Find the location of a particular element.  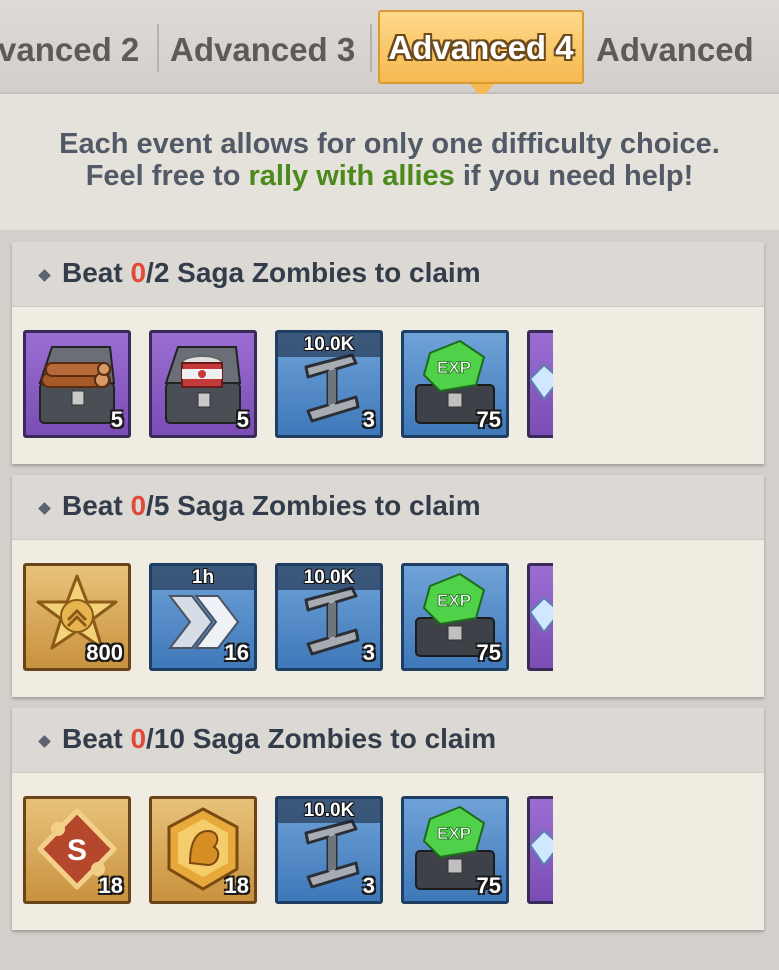

rally-highlight: rally with allies is located at coordinates (351, 176).